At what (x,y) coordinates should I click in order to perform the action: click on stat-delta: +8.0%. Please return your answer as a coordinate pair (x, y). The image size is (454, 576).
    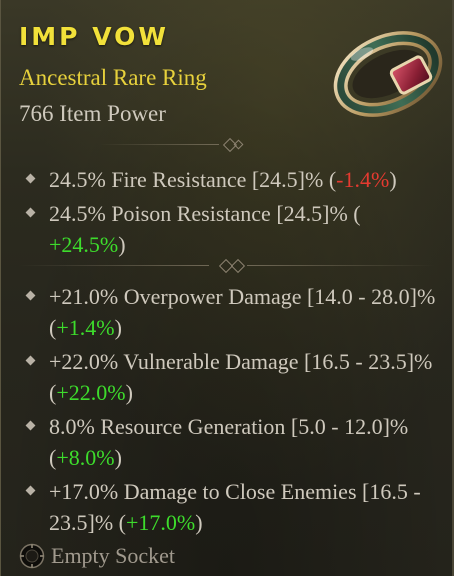
    Looking at the image, I should click on (85, 457).